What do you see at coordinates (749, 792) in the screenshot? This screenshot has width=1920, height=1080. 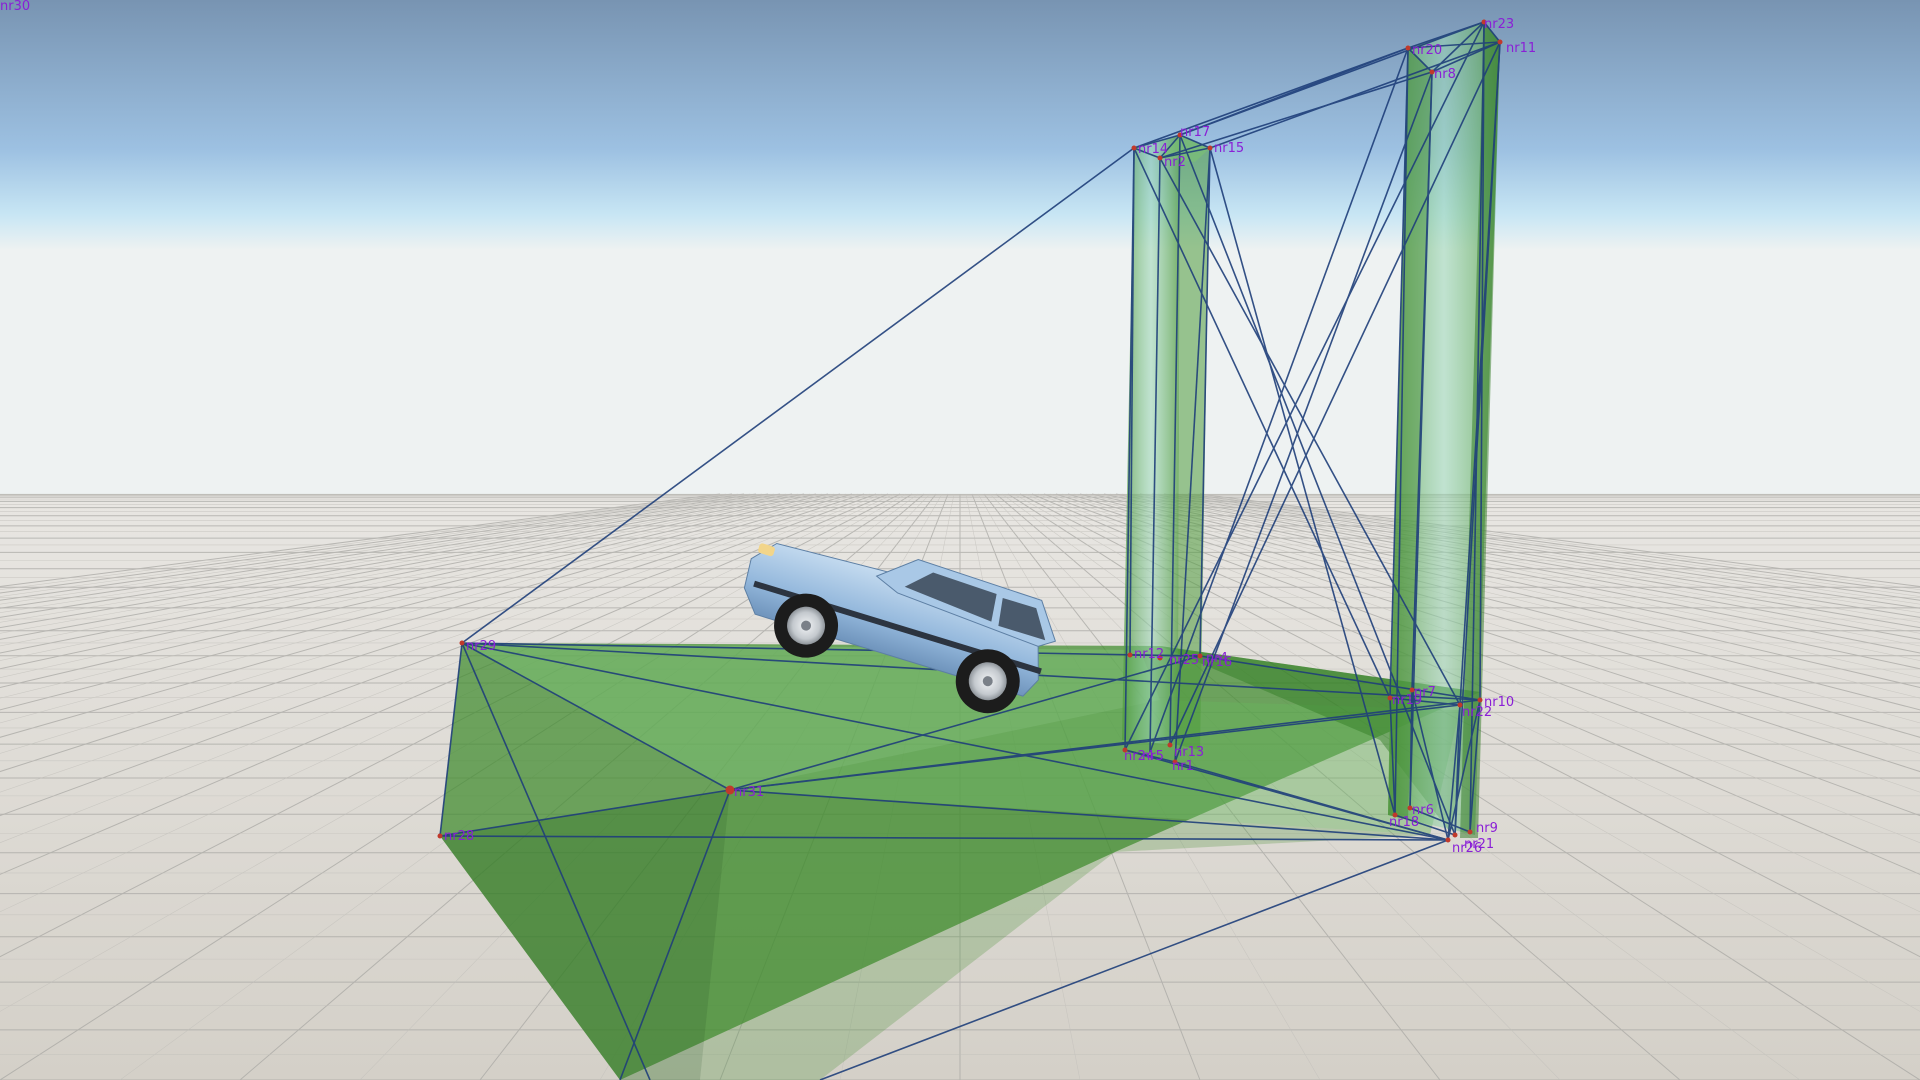 I see `node-label: nr31` at bounding box center [749, 792].